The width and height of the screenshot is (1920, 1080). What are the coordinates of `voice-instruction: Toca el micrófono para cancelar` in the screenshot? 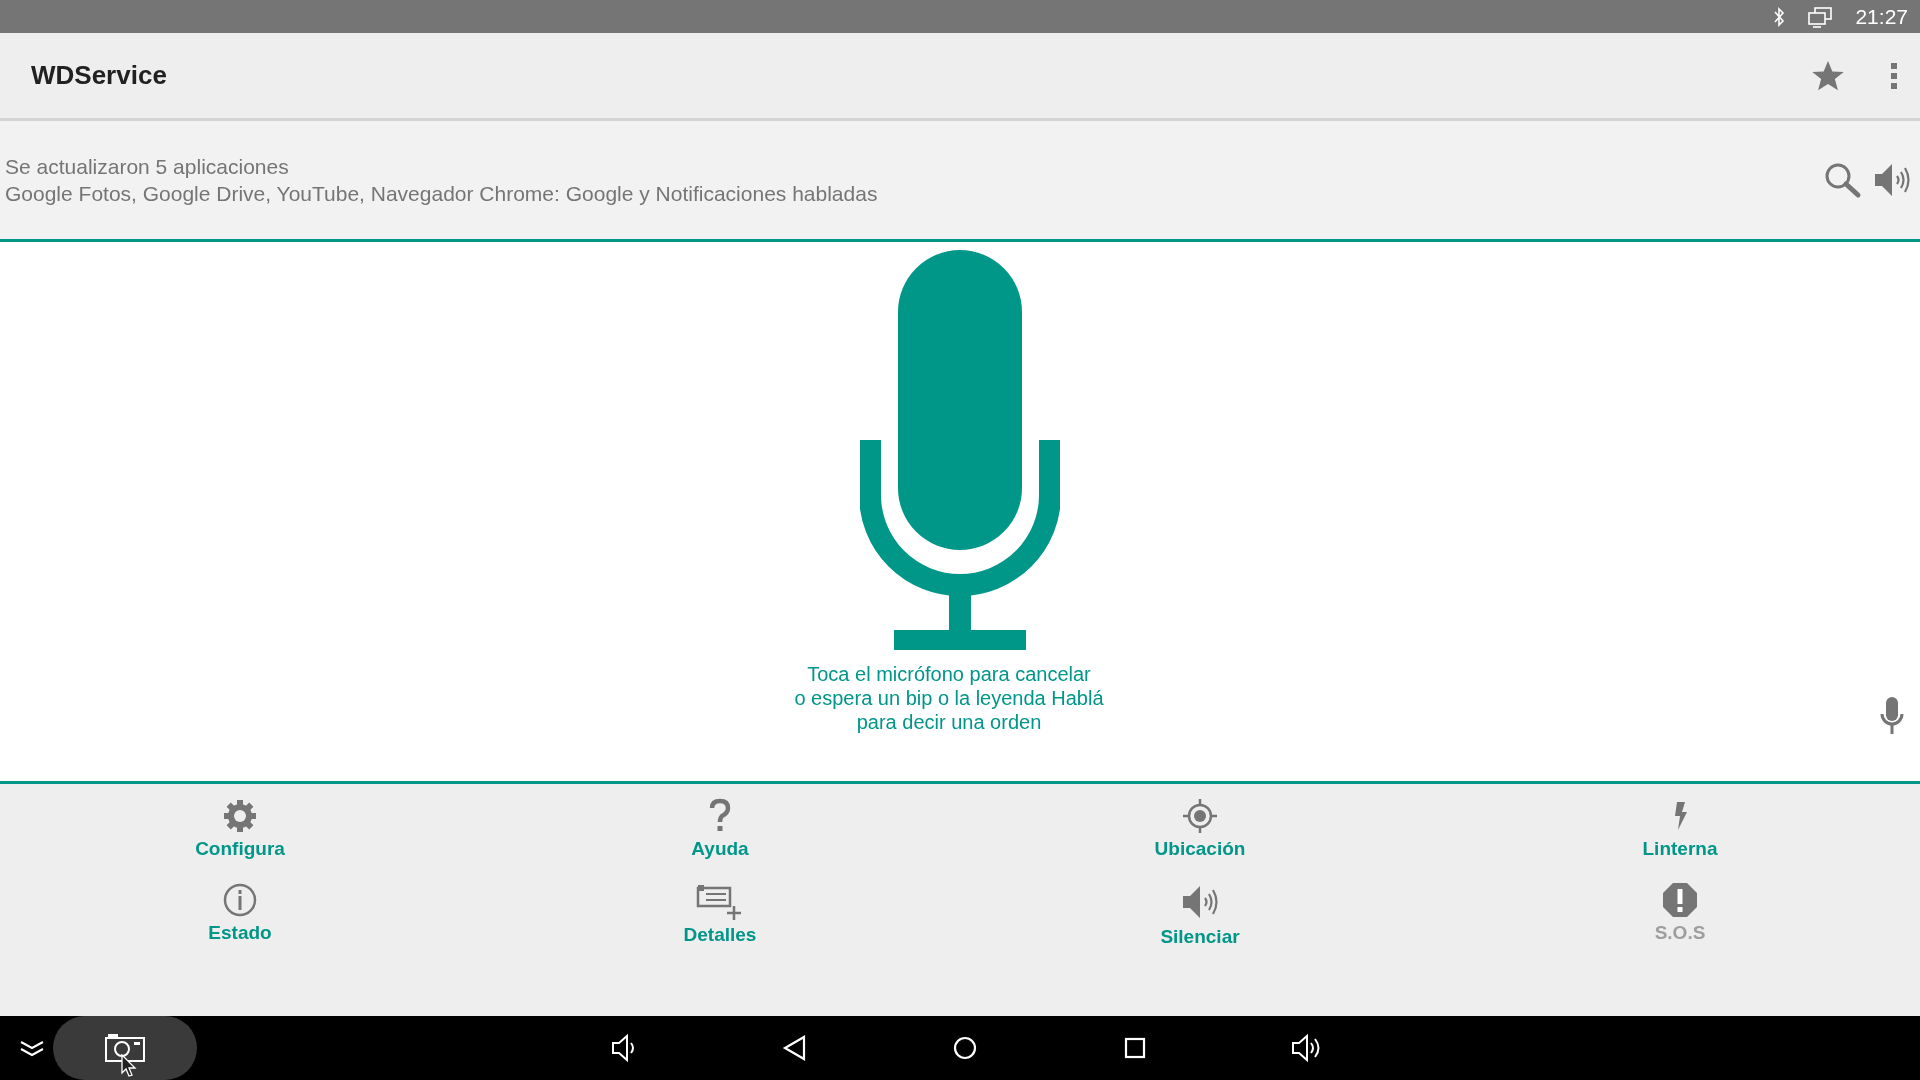 It's located at (949, 674).